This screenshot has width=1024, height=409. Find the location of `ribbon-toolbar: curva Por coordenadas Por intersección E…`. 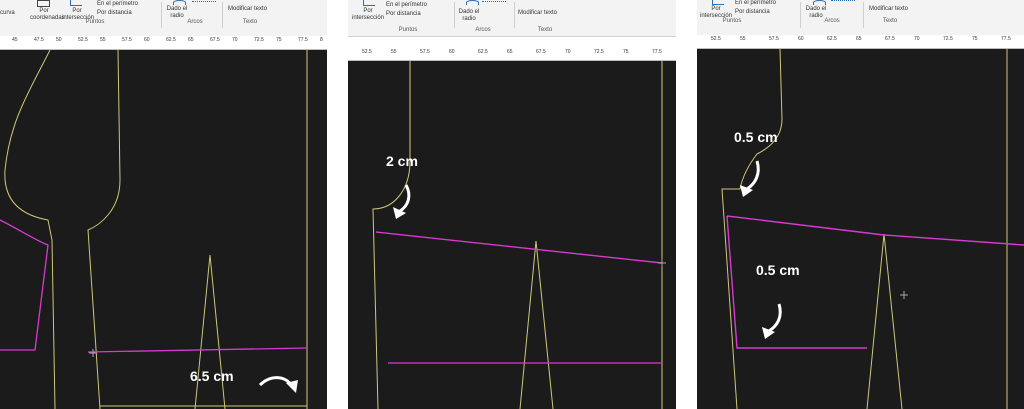

ribbon-toolbar: curva Por coordenadas Por intersección E… is located at coordinates (163, 18).